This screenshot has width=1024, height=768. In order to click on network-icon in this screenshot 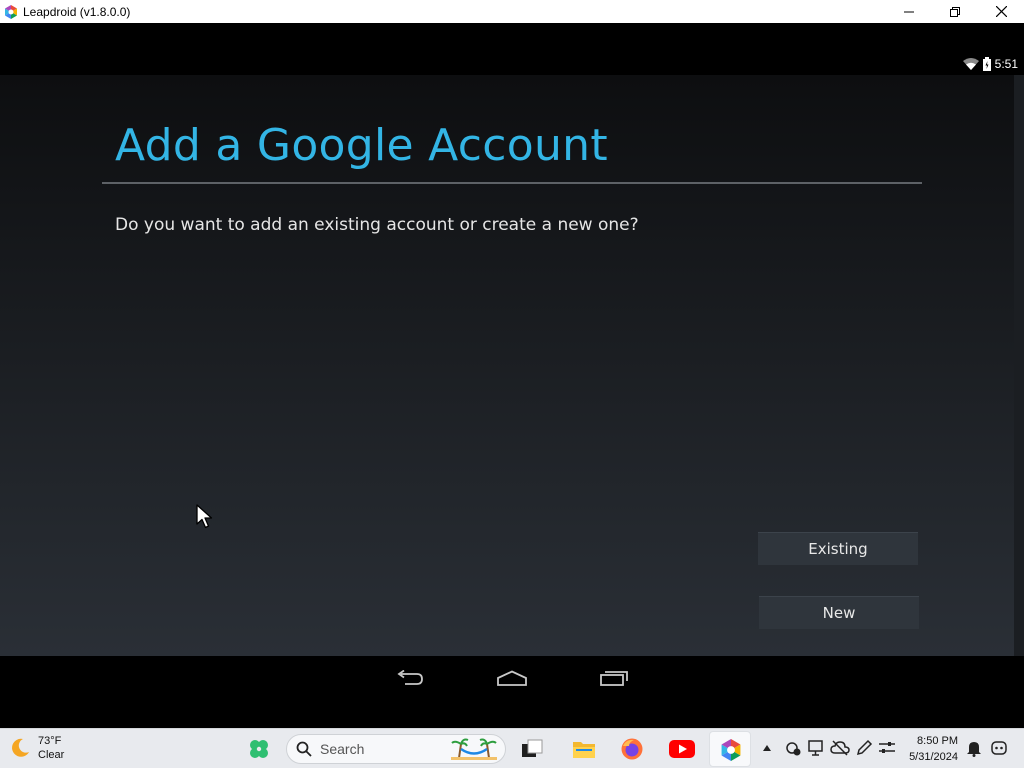, I will do `click(887, 748)`.